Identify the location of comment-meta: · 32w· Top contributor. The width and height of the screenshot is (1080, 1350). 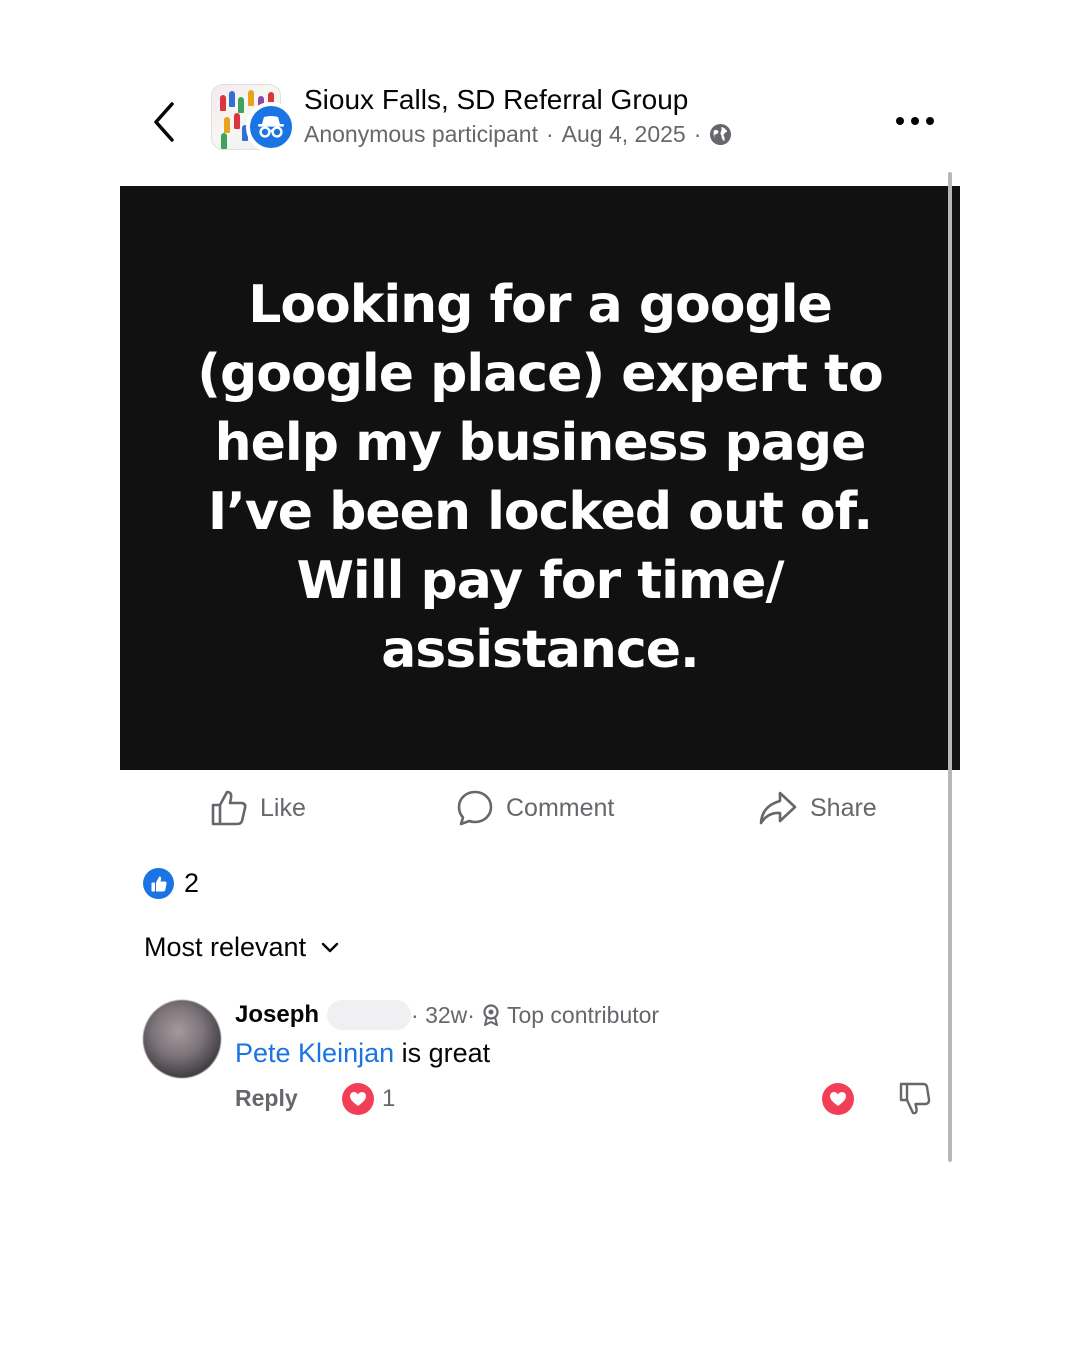
(535, 1015).